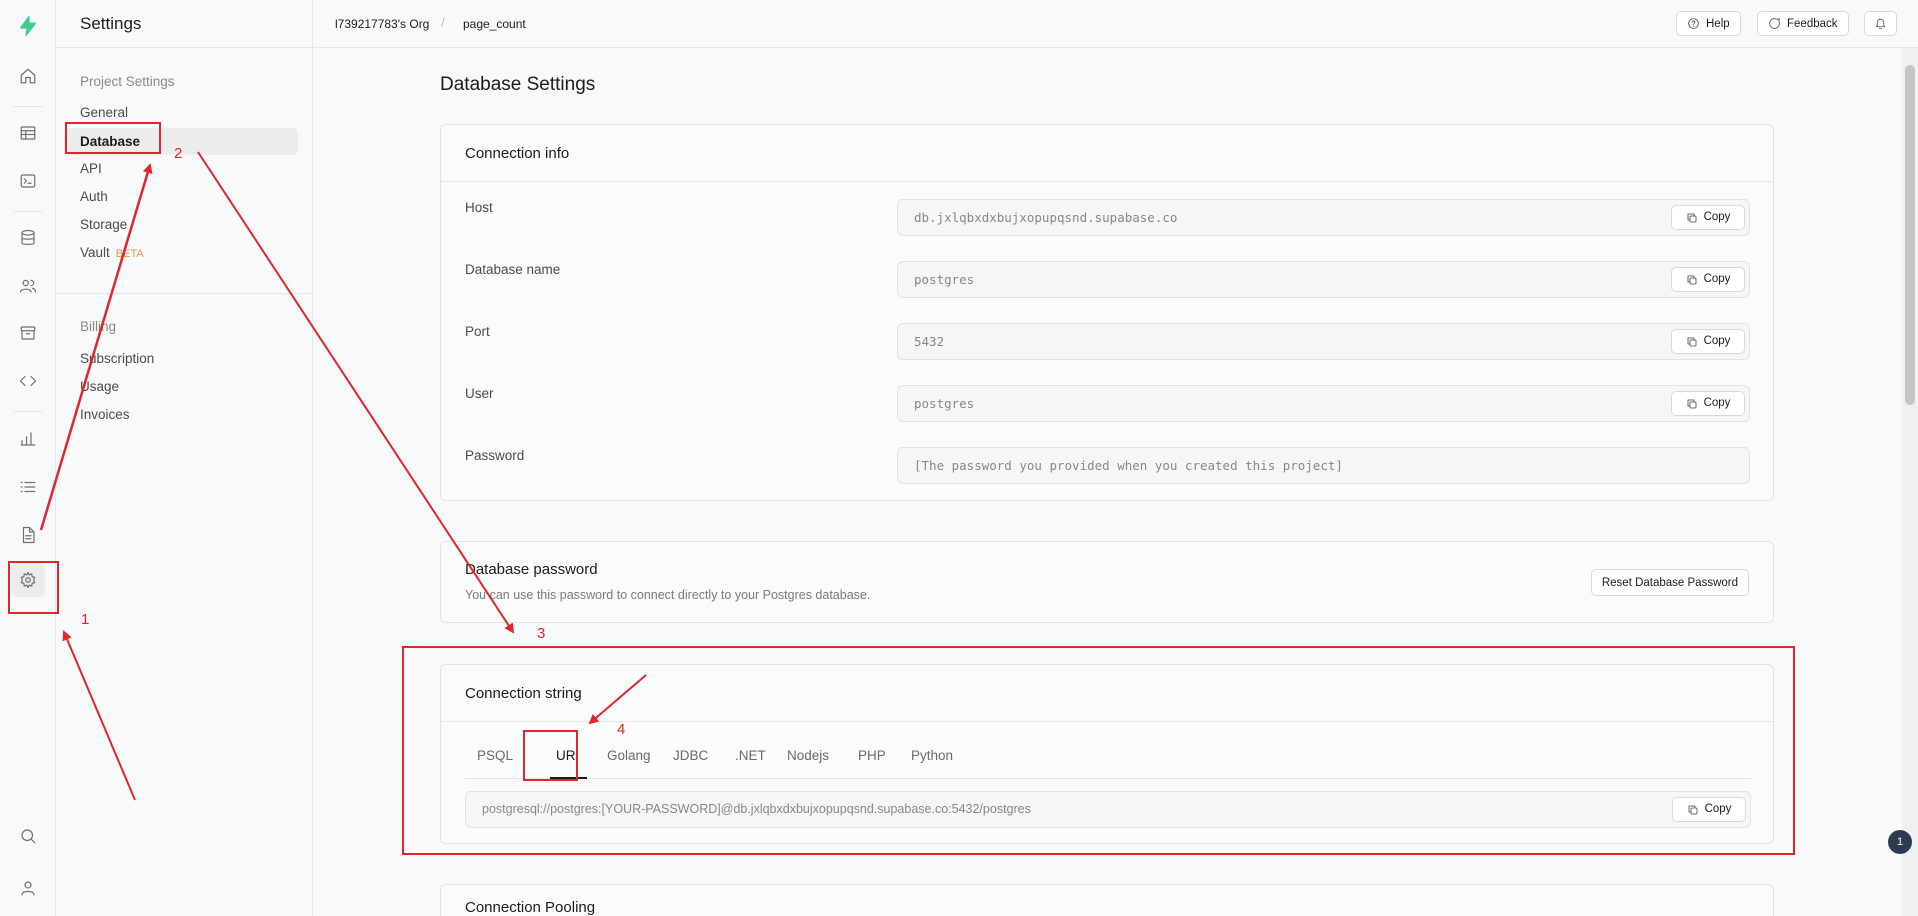 The image size is (1918, 916). I want to click on feedback-label: Feedback, so click(1812, 23).